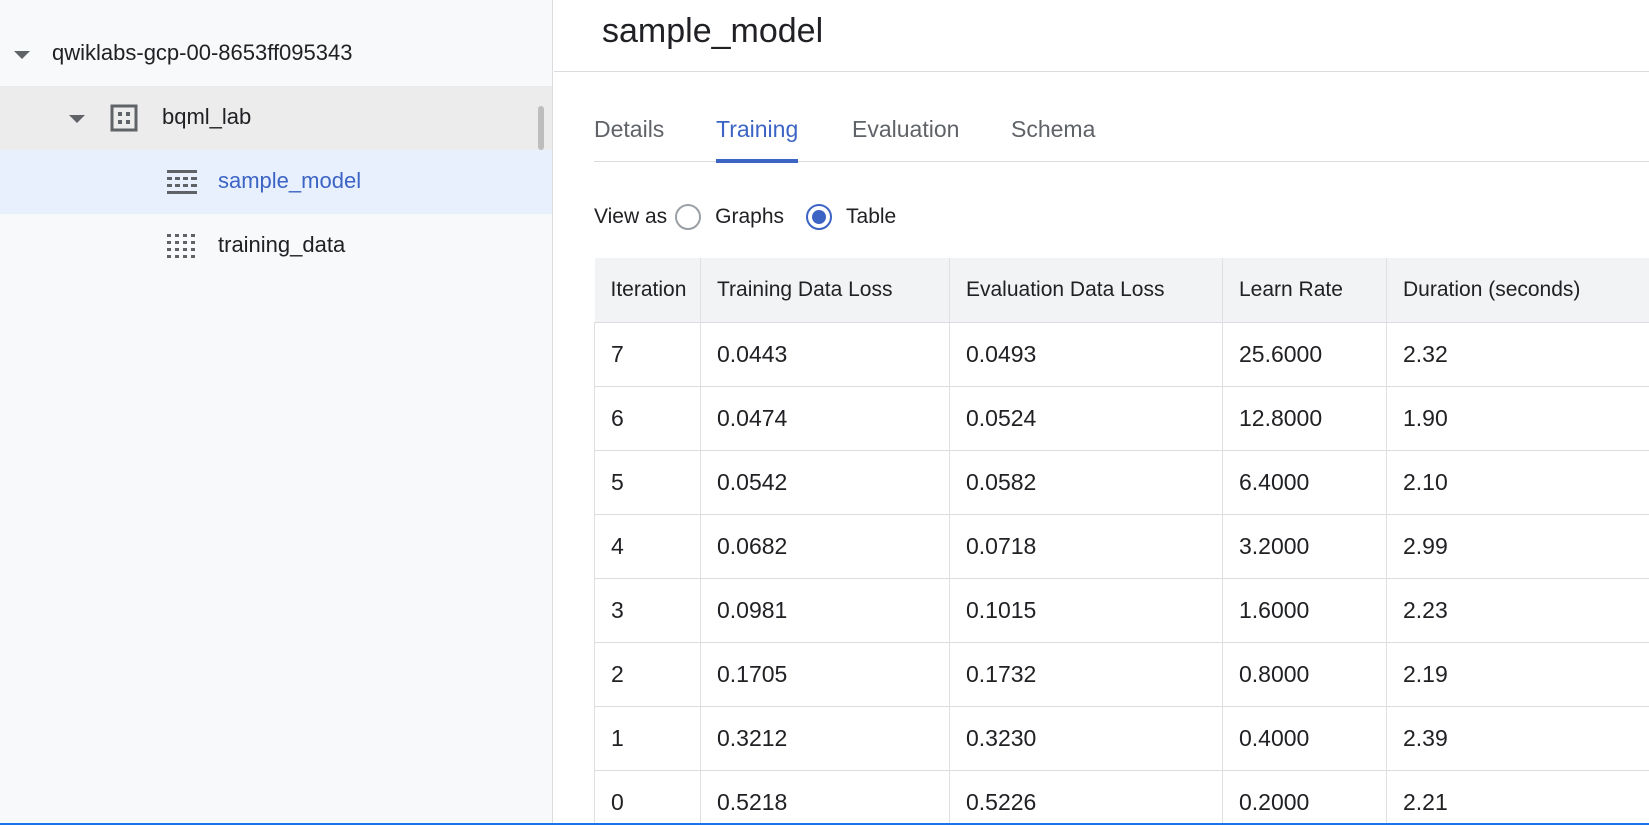 This screenshot has height=825, width=1649. What do you see at coordinates (647, 674) in the screenshot?
I see `table-cell: 2` at bounding box center [647, 674].